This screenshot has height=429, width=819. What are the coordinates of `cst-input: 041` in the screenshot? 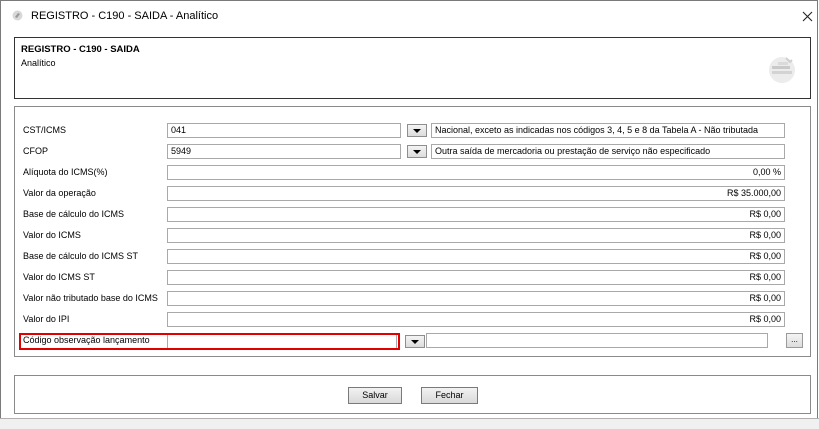 It's located at (284, 130).